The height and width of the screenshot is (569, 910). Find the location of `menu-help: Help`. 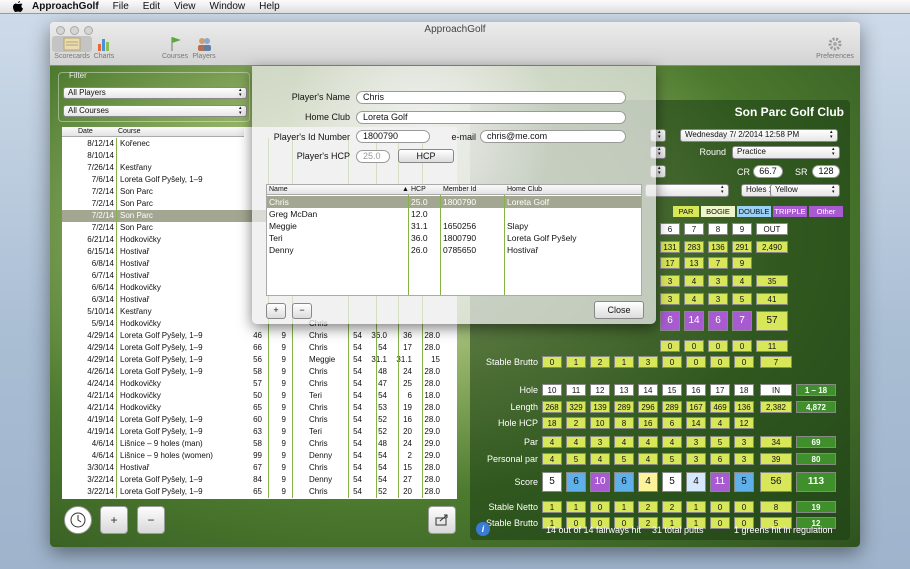

menu-help: Help is located at coordinates (269, 6).